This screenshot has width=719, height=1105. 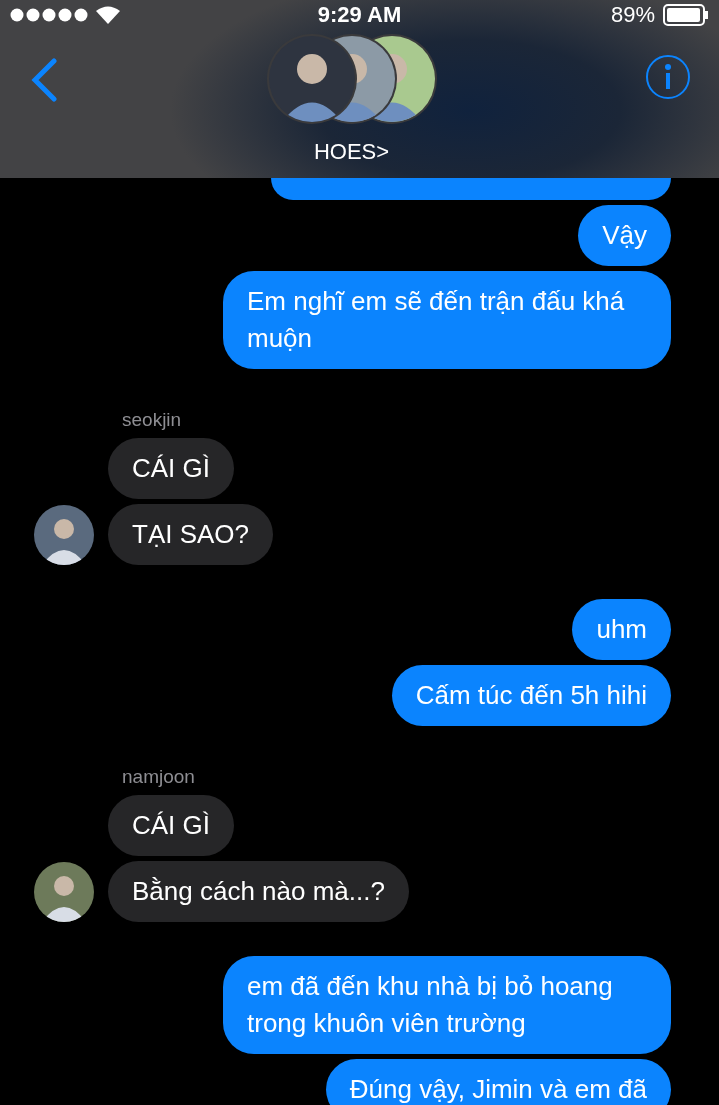 I want to click on message-bubble: Cấm túc đến 5h hihi, so click(x=531, y=695).